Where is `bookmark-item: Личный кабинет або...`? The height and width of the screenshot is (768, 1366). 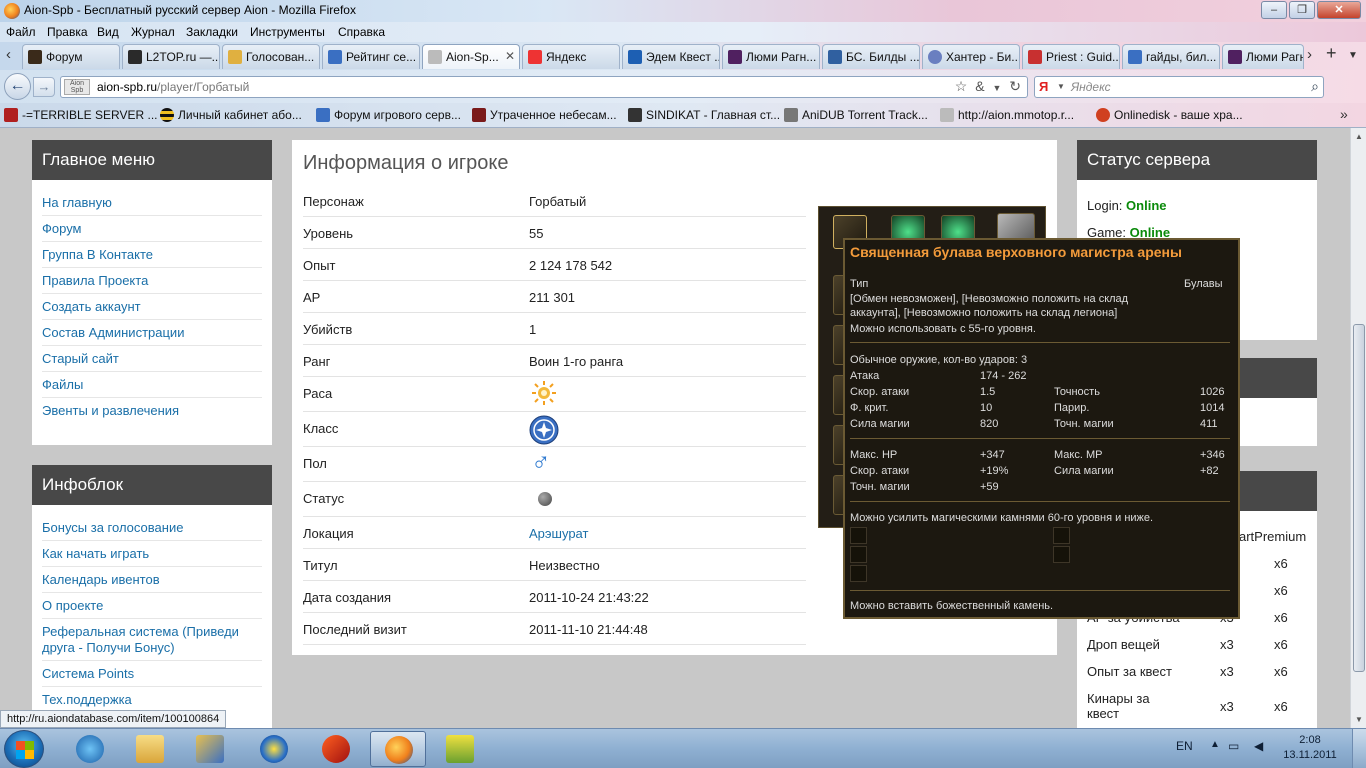 bookmark-item: Личный кабинет або... is located at coordinates (231, 115).